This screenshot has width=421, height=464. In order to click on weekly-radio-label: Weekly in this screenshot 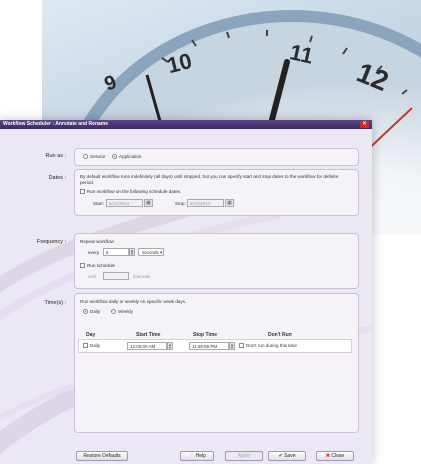, I will do `click(125, 311)`.